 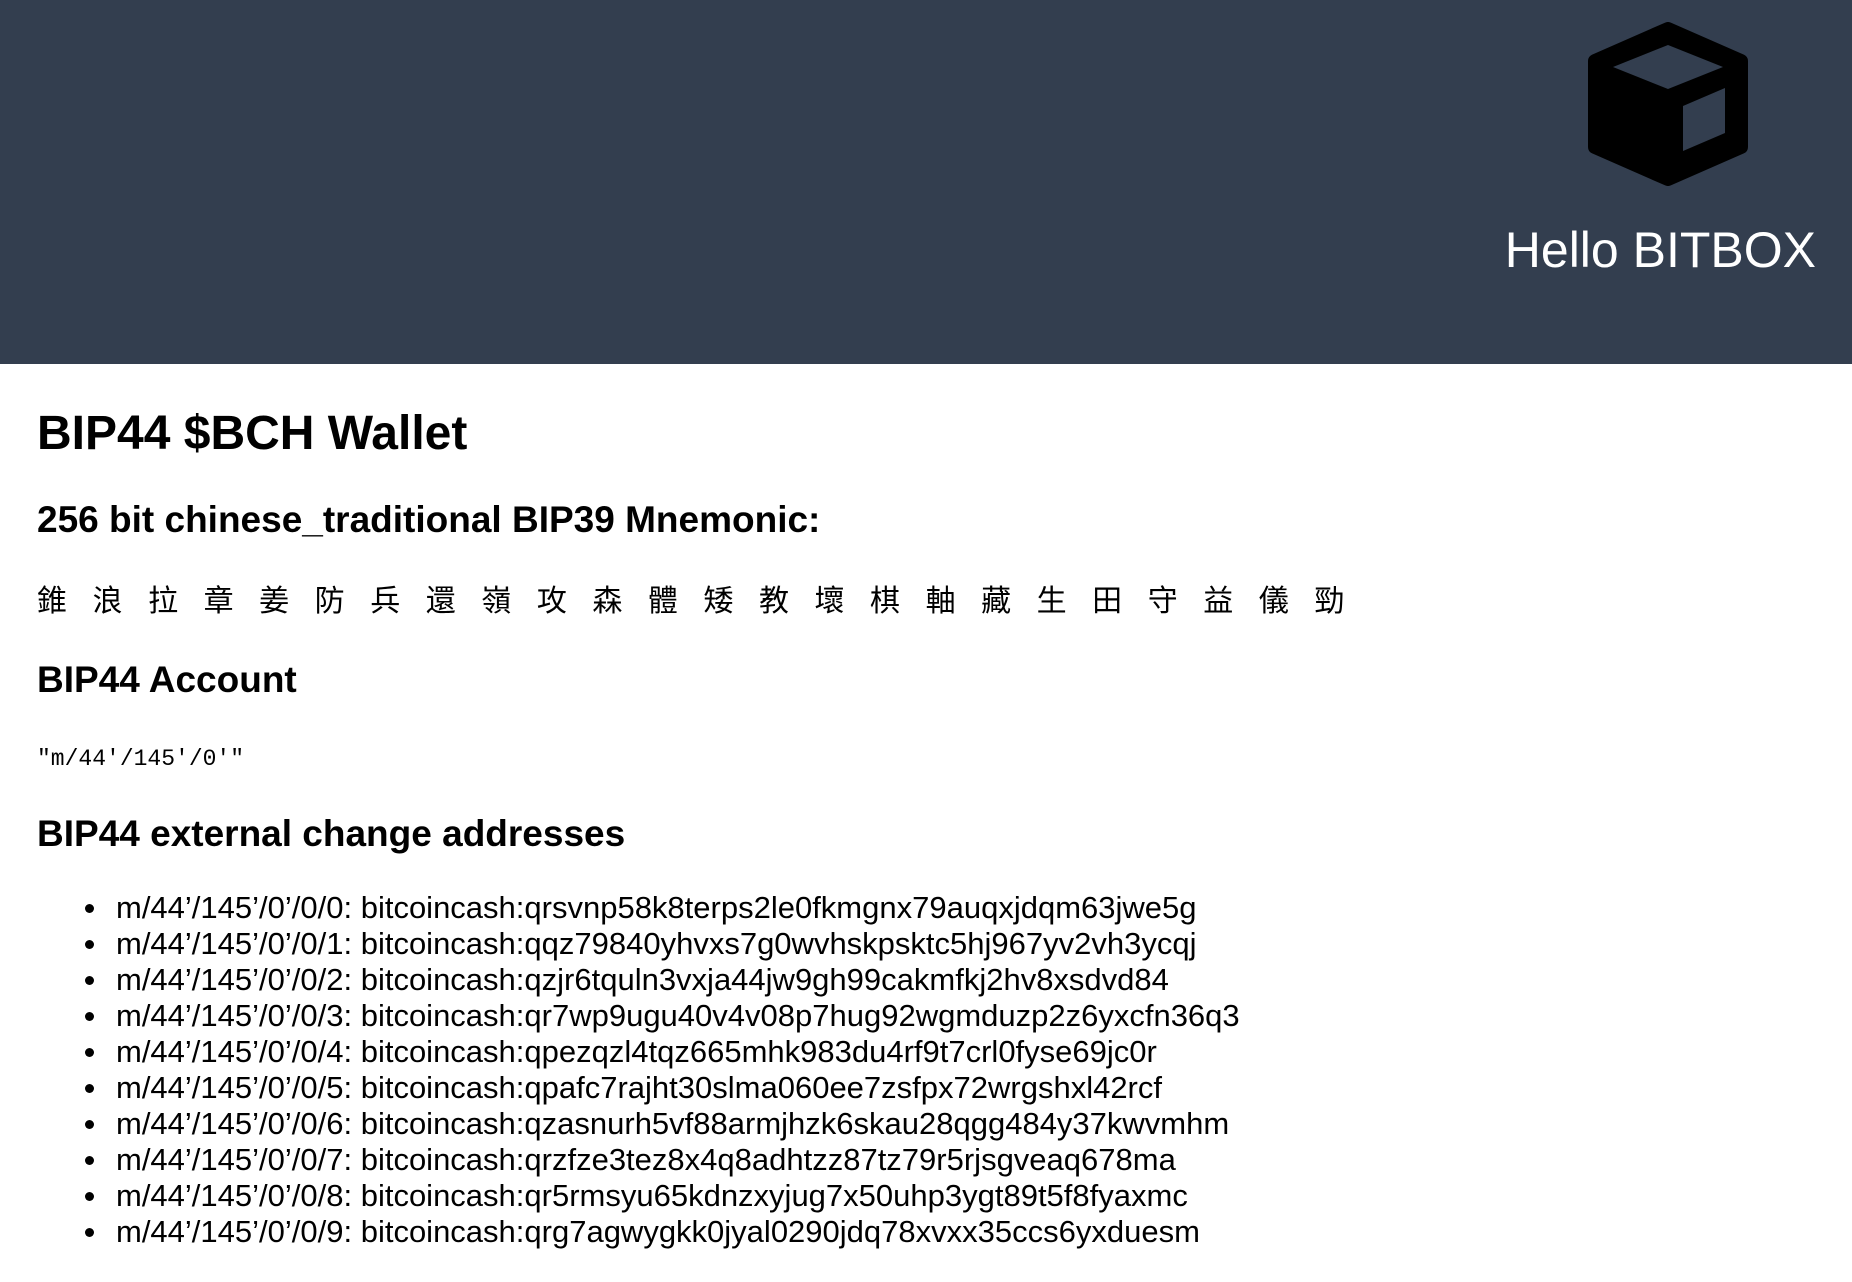 What do you see at coordinates (167, 679) in the screenshot?
I see `account-heading: BIP44 Account` at bounding box center [167, 679].